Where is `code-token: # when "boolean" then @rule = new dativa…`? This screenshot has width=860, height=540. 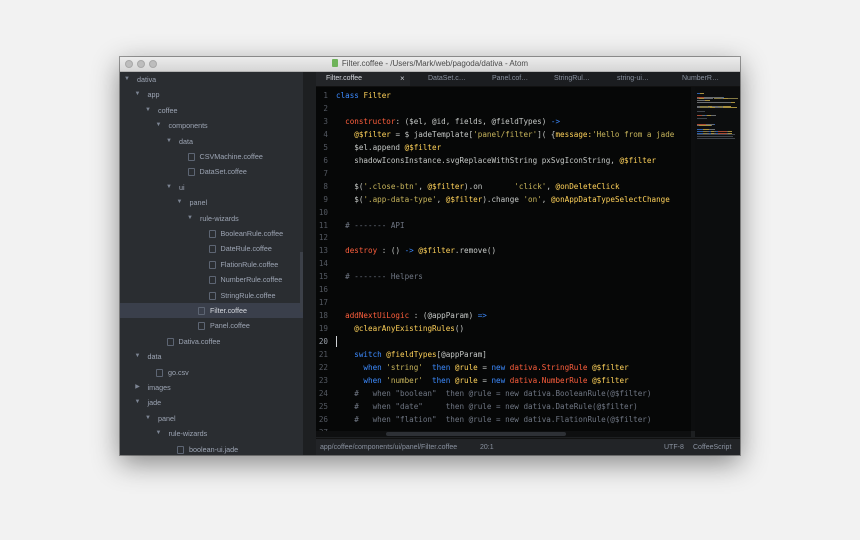 code-token: # when "boolean" then @rule = new dativa… is located at coordinates (494, 393).